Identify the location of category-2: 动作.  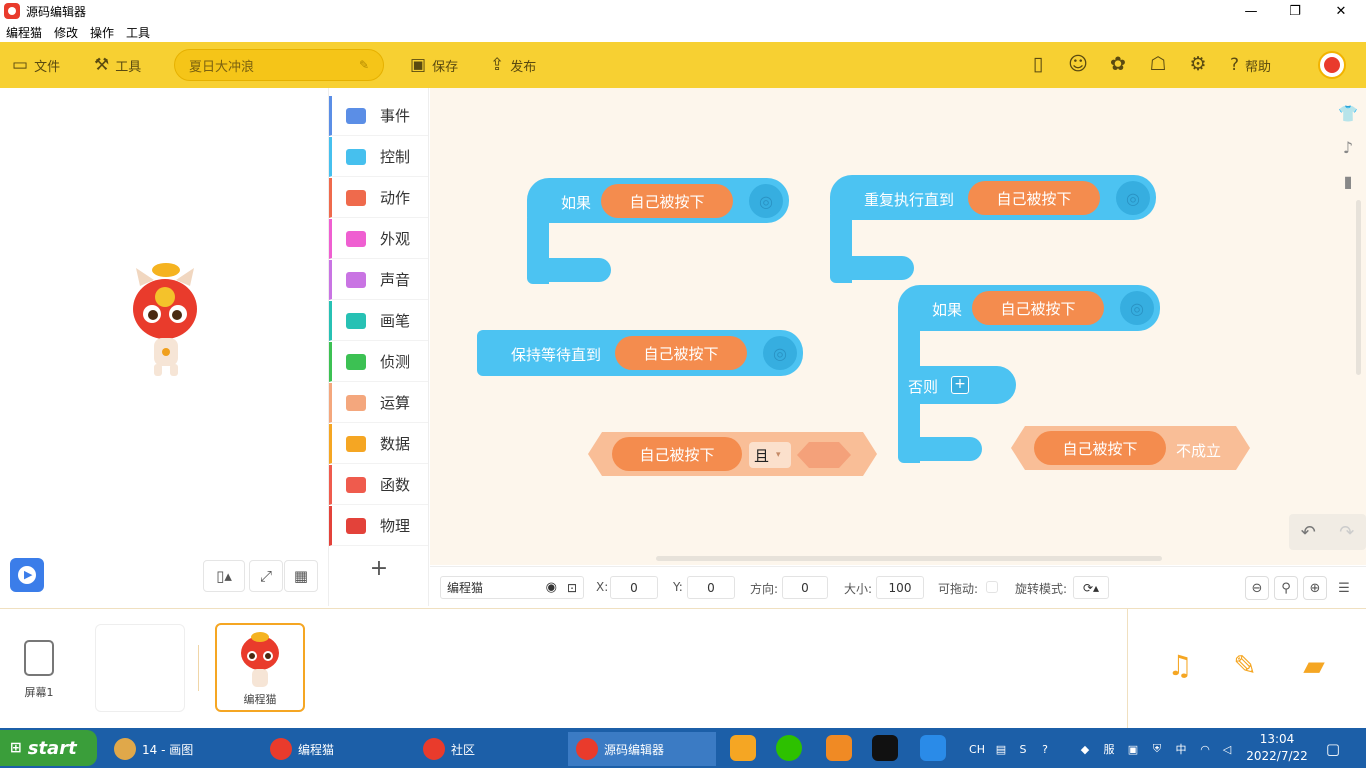
(378, 198).